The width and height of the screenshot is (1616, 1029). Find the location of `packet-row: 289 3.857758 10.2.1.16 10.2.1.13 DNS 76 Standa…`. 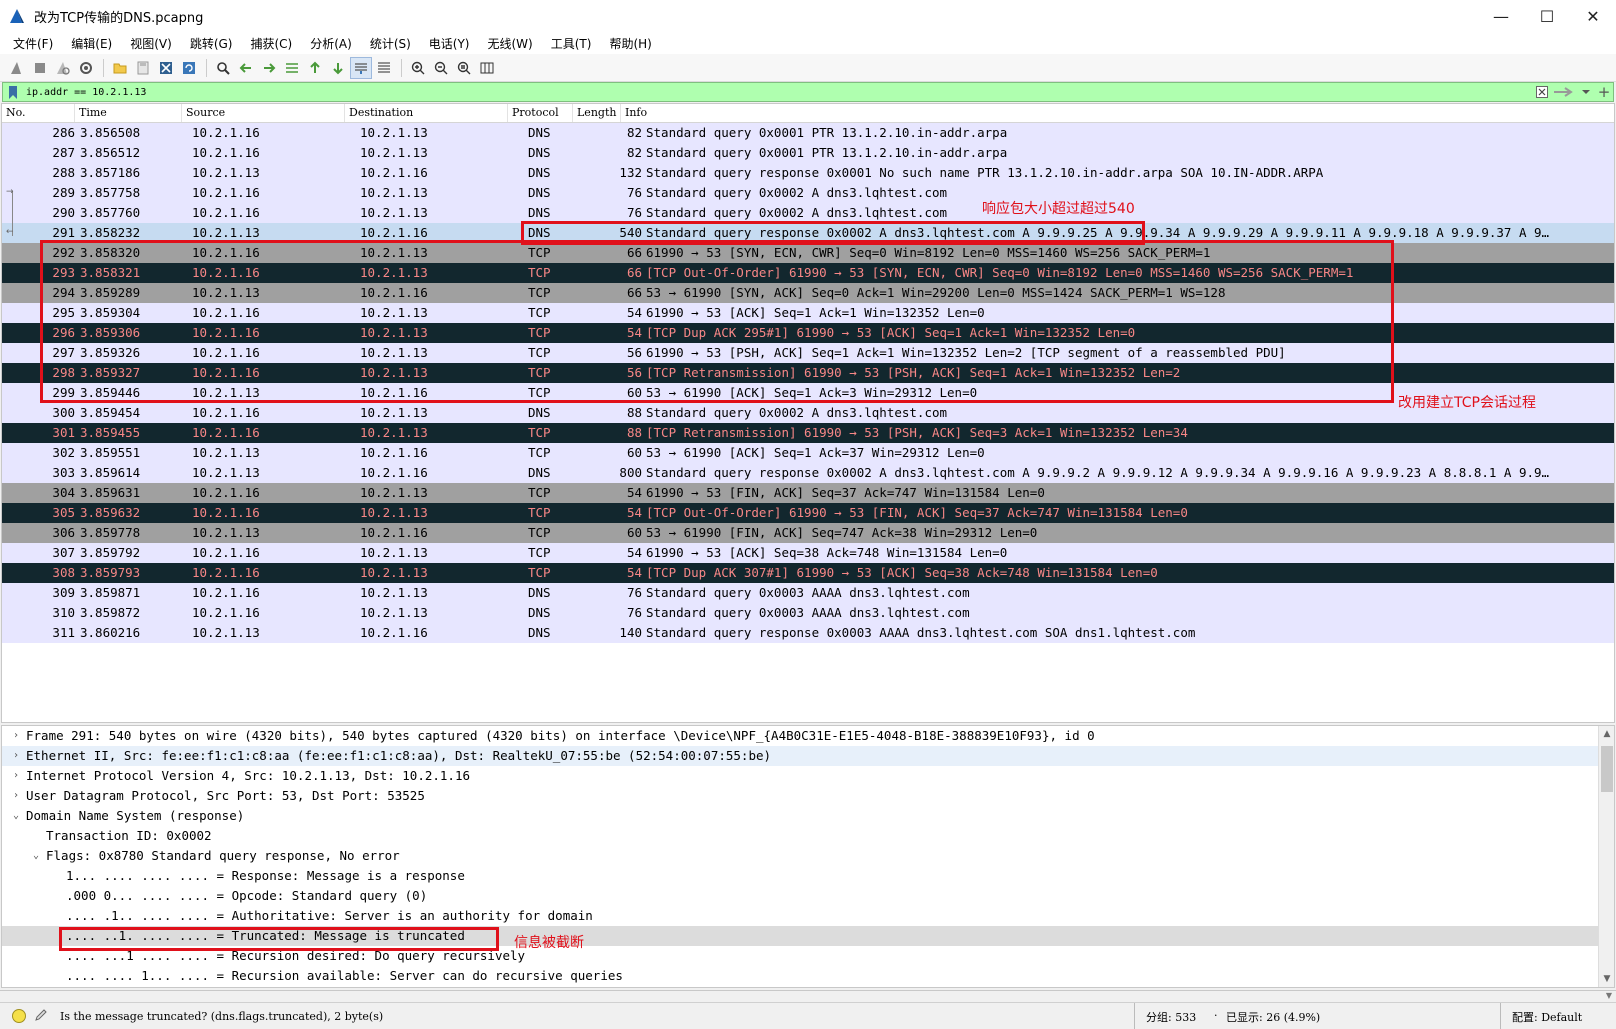

packet-row: 289 3.857758 10.2.1.16 10.2.1.13 DNS 76 Standa… is located at coordinates (808, 193).